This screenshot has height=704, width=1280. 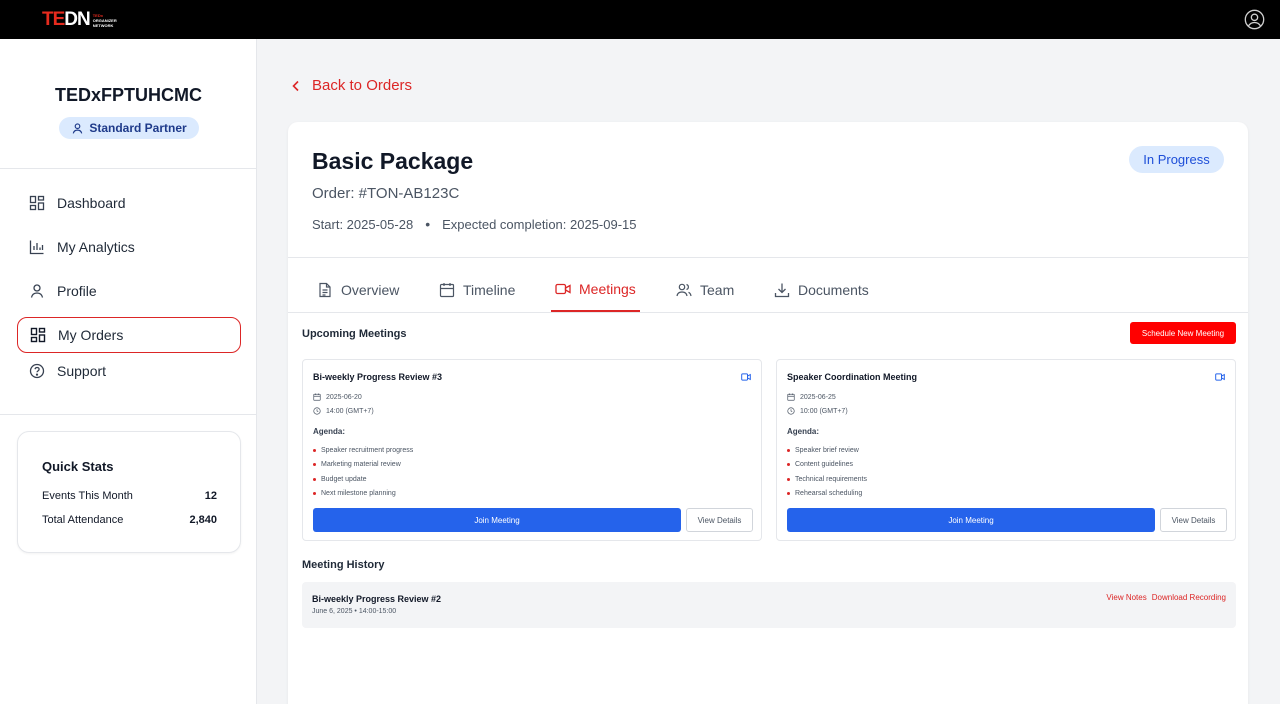 What do you see at coordinates (354, 611) in the screenshot?
I see `history-meeting-datetime: June 6, 2025 • 14:00-15:00` at bounding box center [354, 611].